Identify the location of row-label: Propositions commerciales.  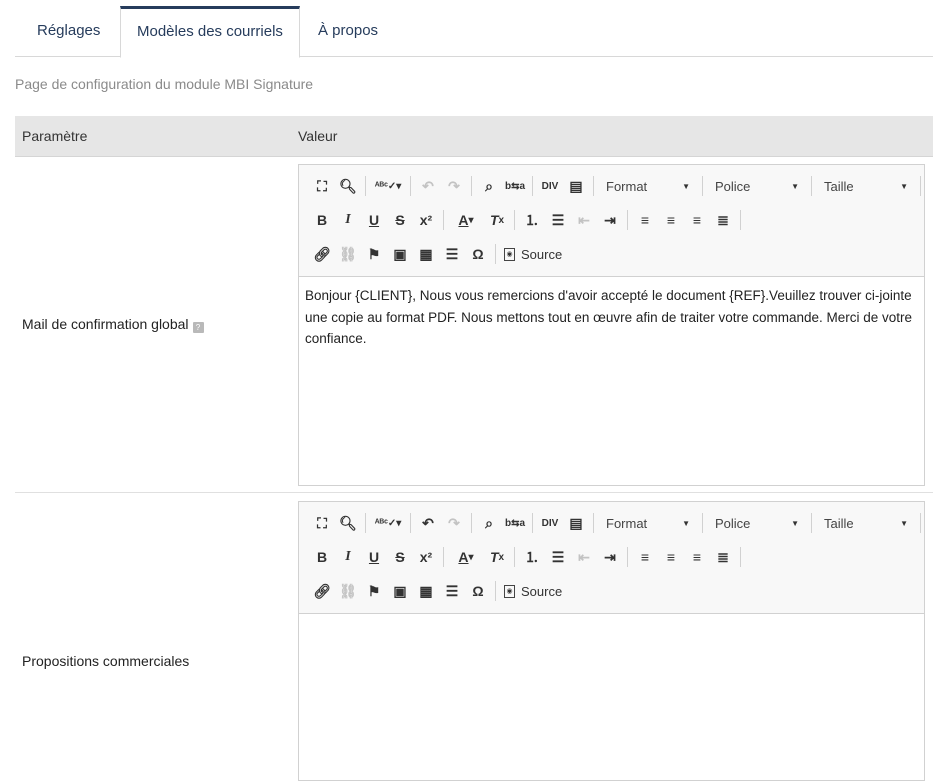
(105, 661).